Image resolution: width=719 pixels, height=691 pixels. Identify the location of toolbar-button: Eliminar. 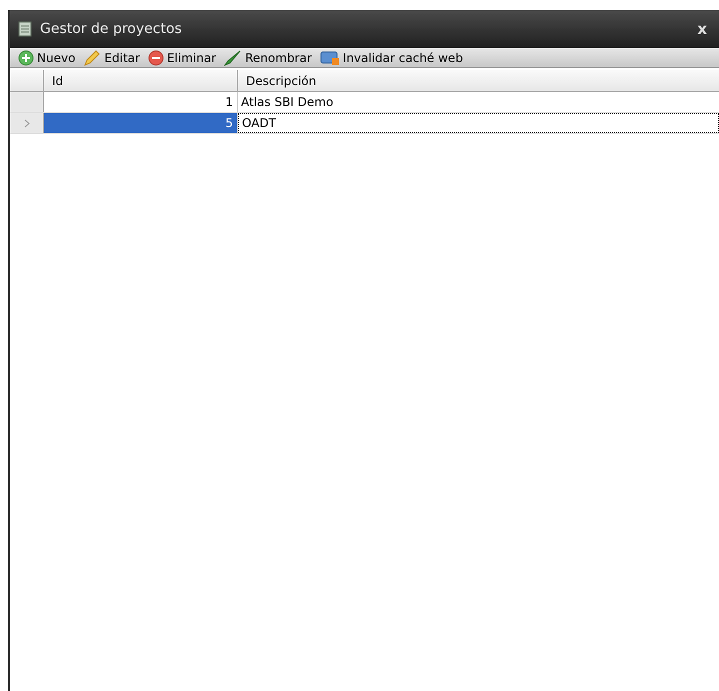
(182, 57).